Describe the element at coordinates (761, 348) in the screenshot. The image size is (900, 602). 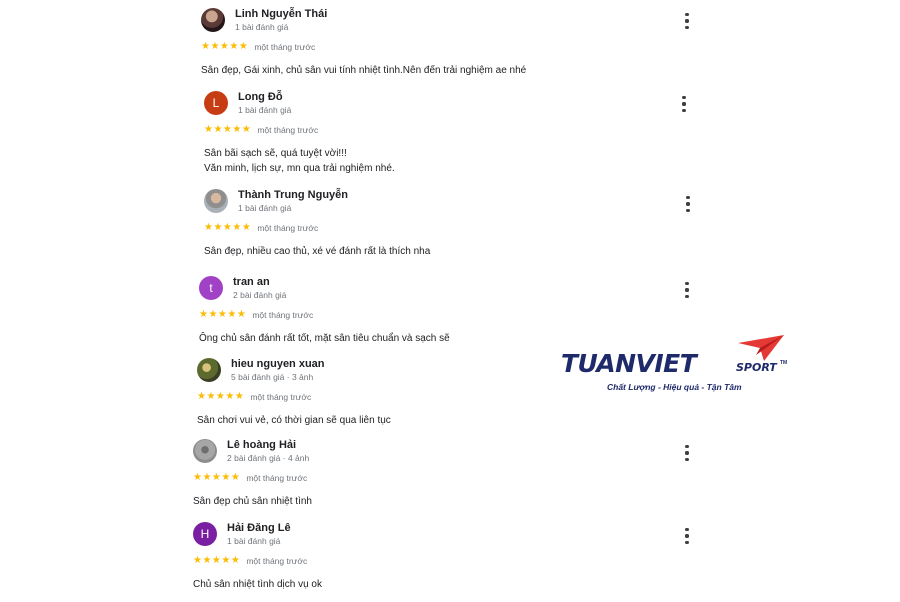
I see `paper-plane-icon` at that location.